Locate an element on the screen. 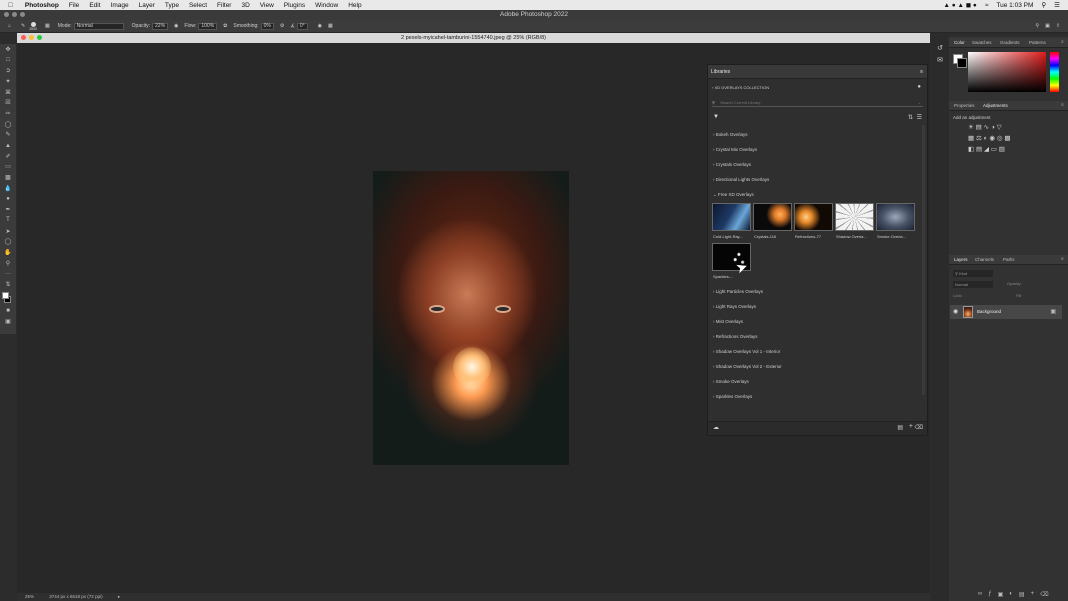 This screenshot has height=601, width=1068. blur-tool-icon: 💧 is located at coordinates (8, 188).